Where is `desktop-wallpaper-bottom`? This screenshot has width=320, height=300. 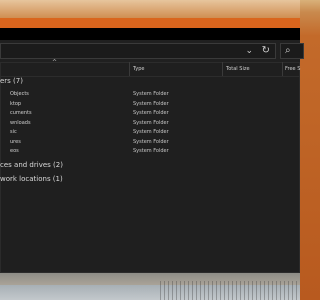 desktop-wallpaper-bottom is located at coordinates (150, 286).